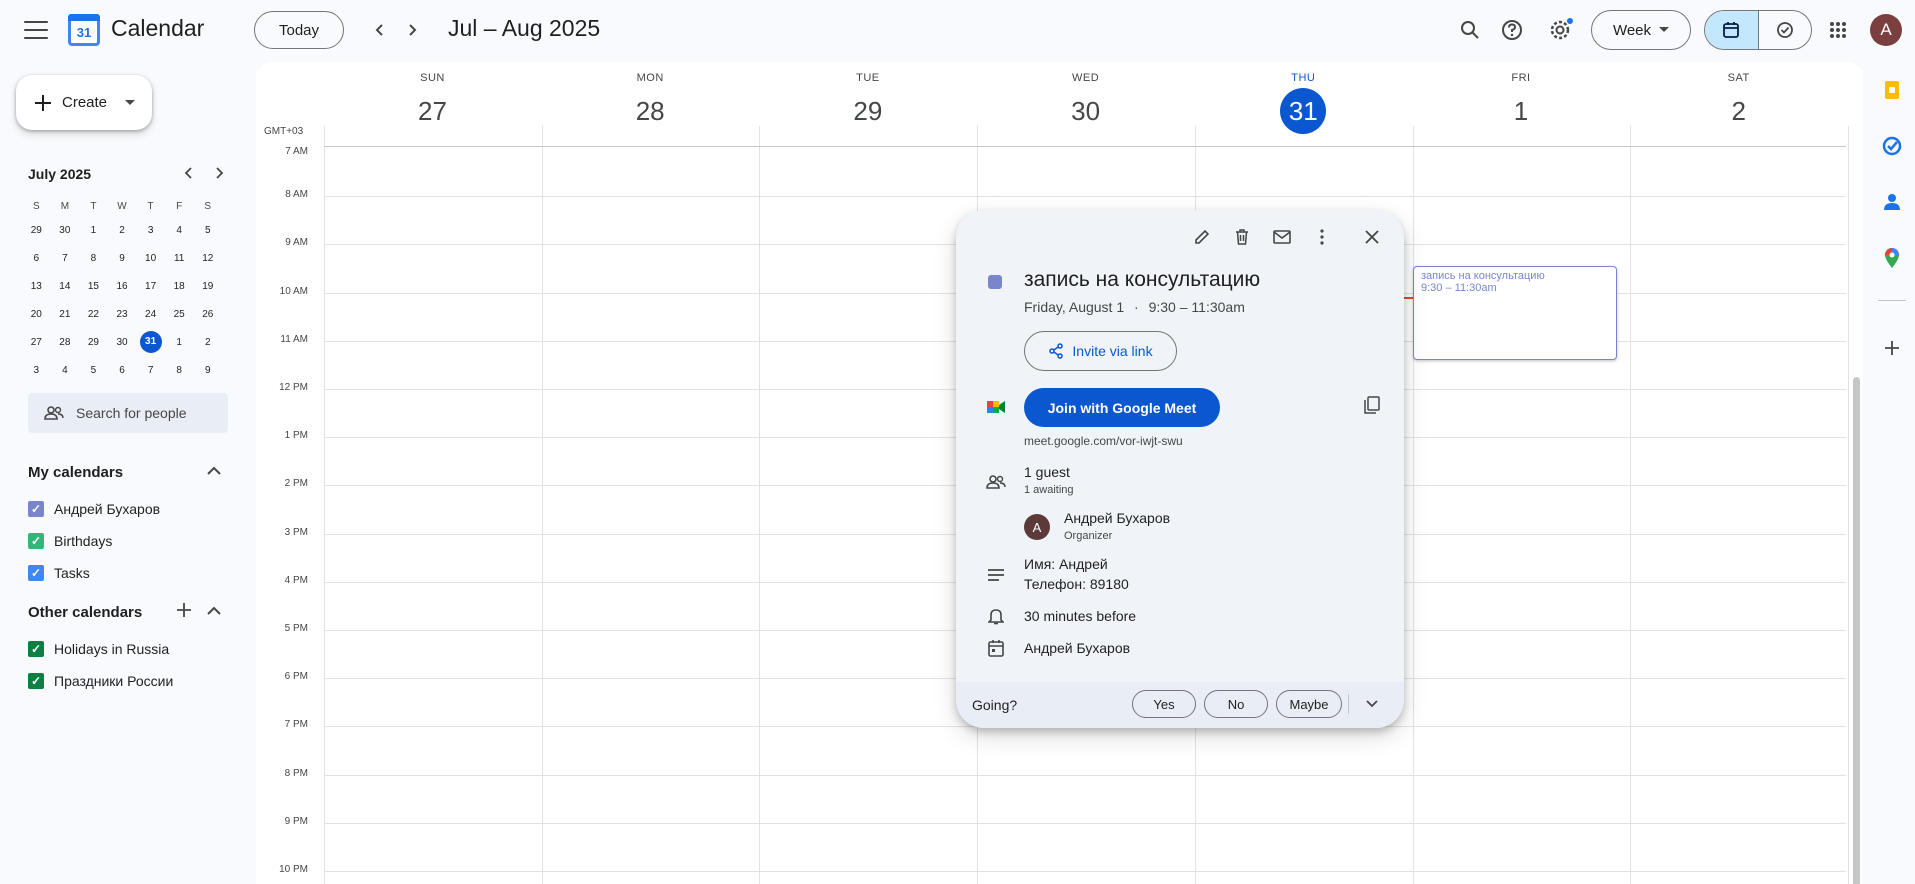  I want to click on mini-next-month-button, so click(219, 174).